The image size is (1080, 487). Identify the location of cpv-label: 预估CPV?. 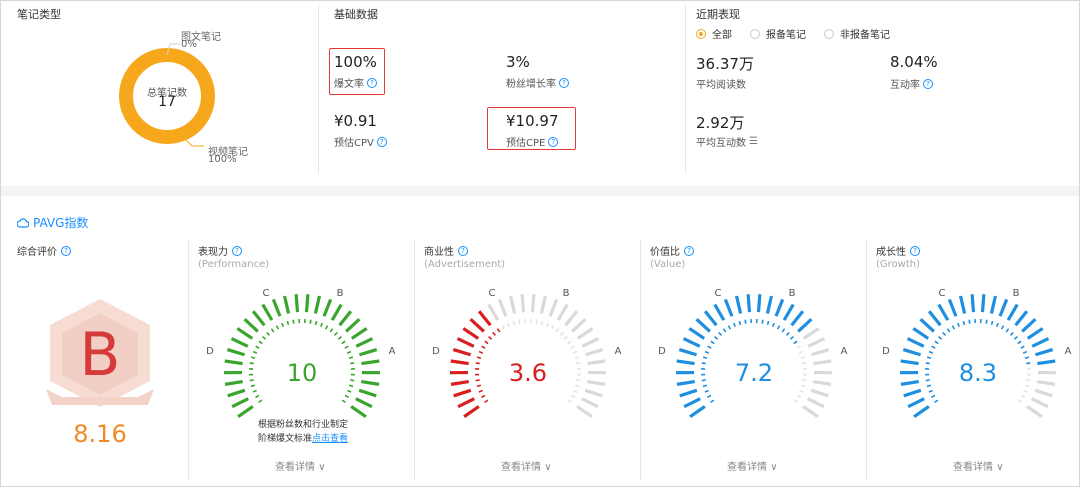
(360, 141).